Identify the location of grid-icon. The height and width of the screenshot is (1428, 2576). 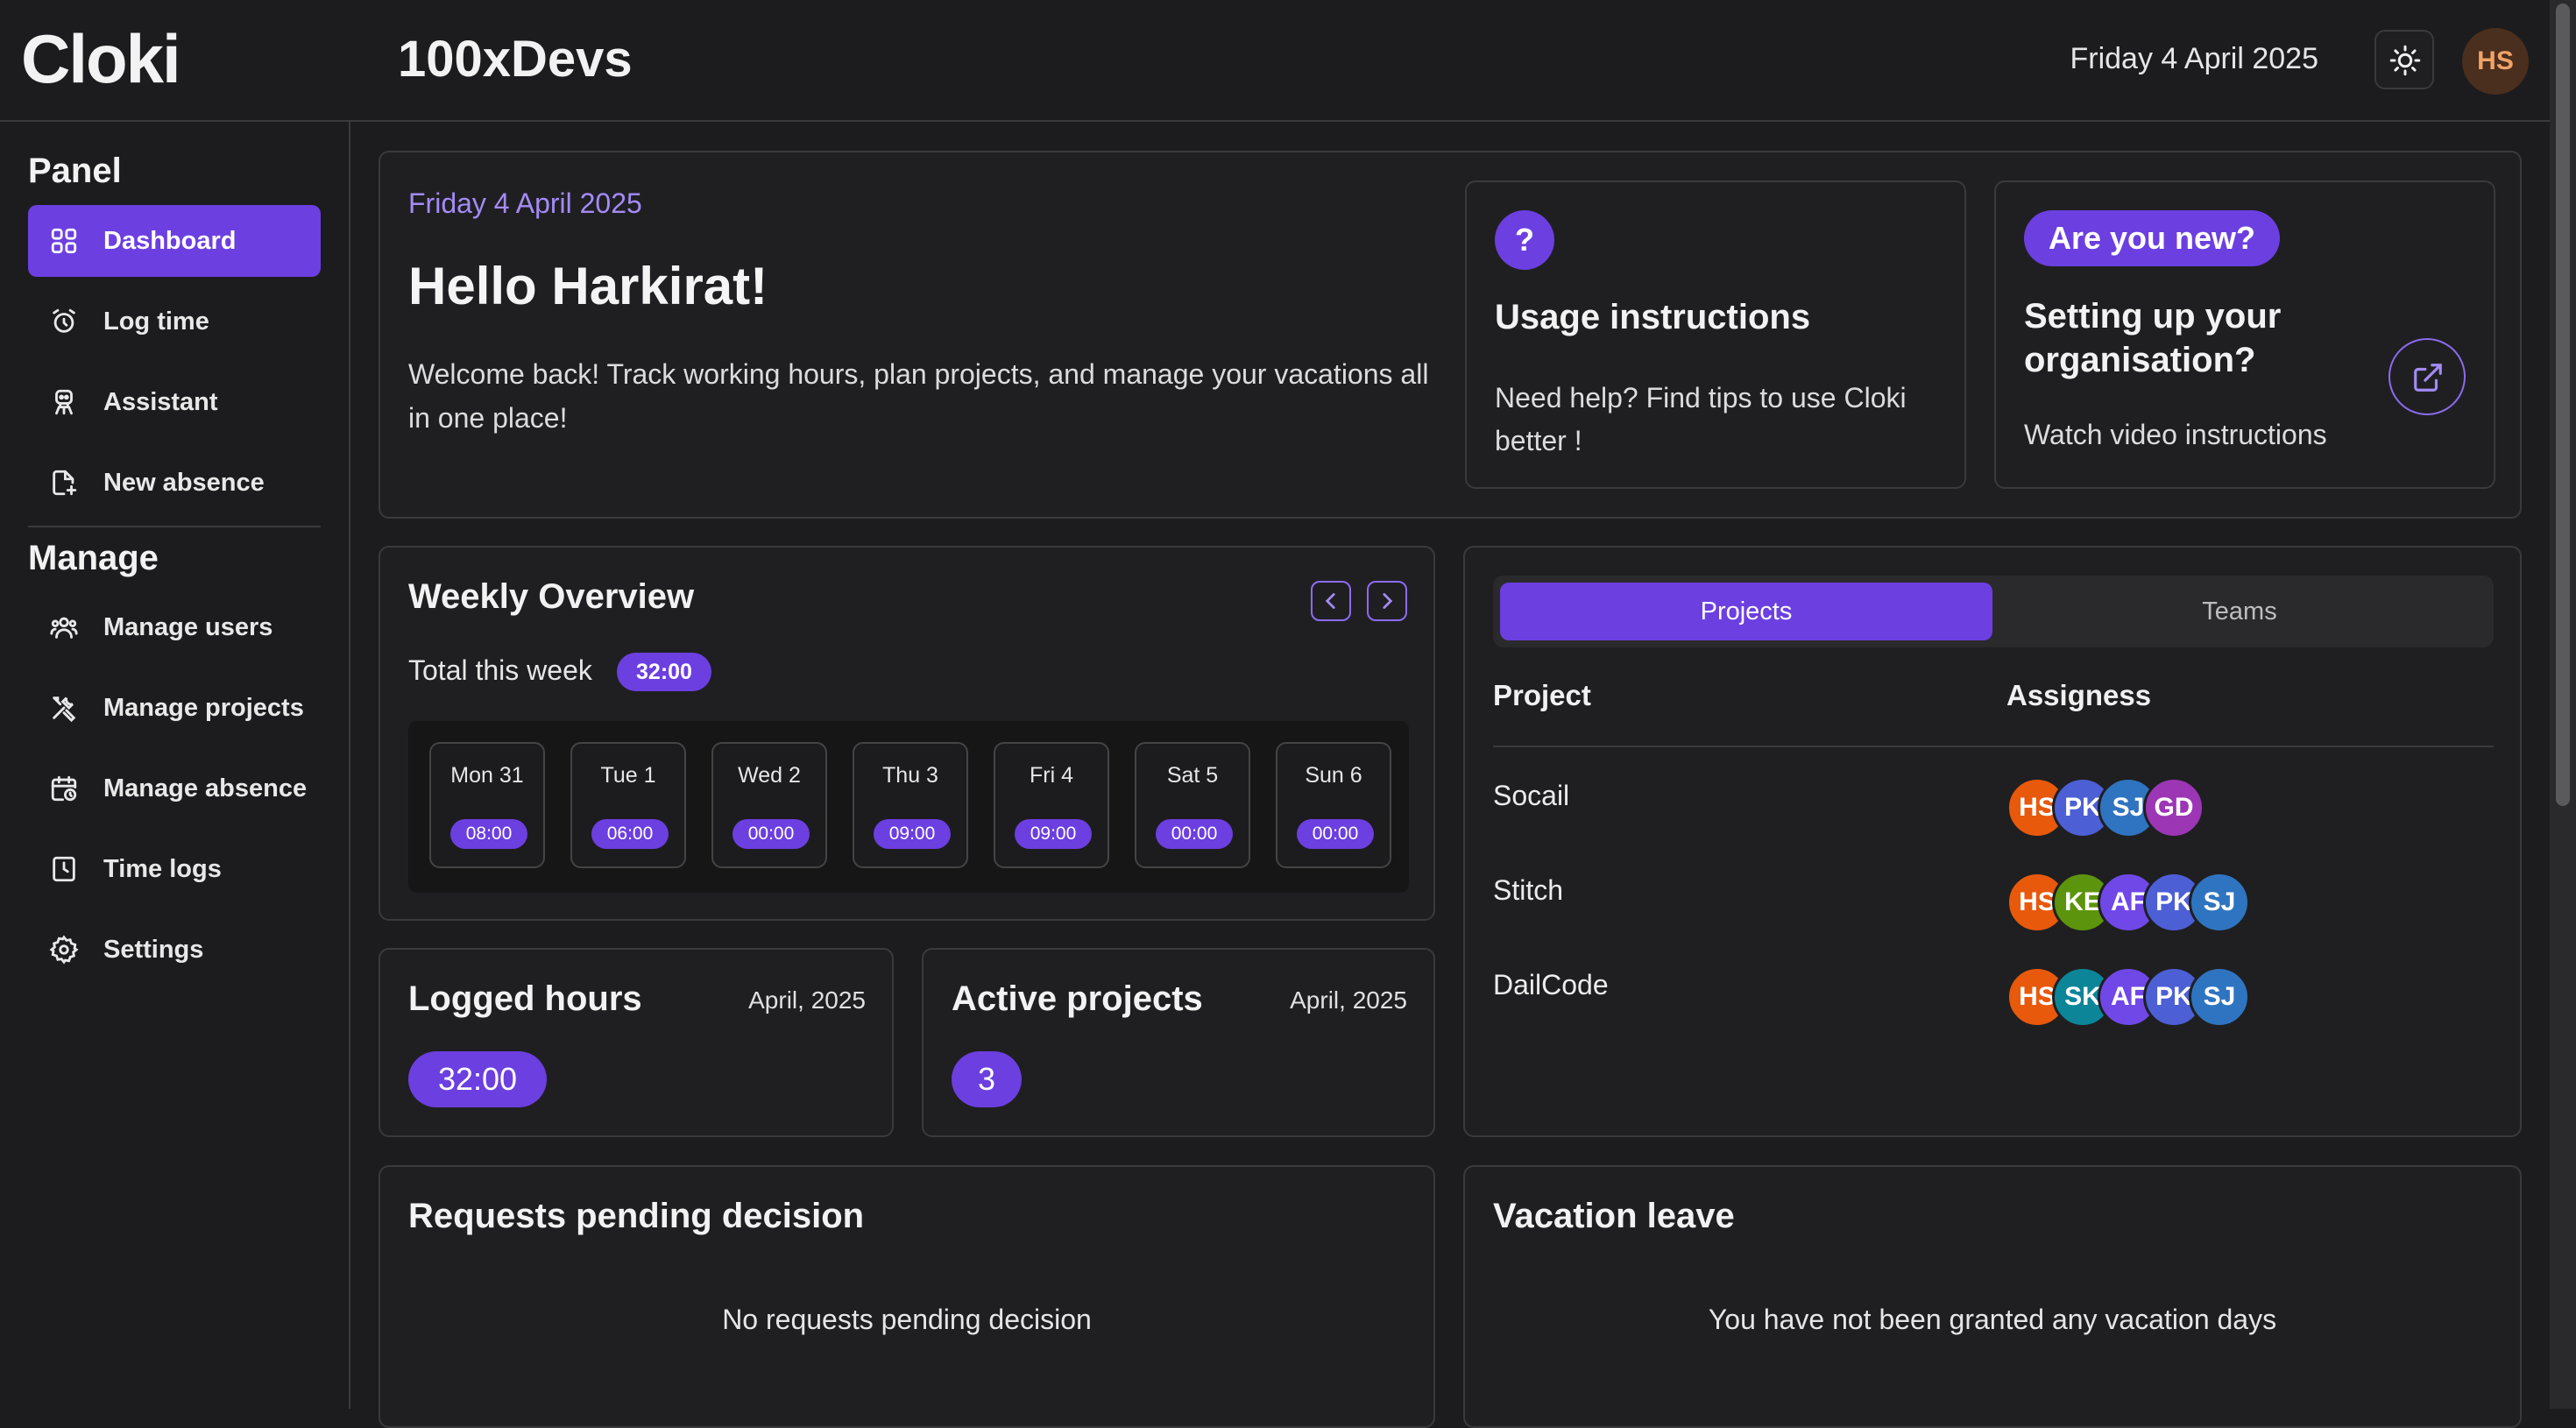
(64, 241).